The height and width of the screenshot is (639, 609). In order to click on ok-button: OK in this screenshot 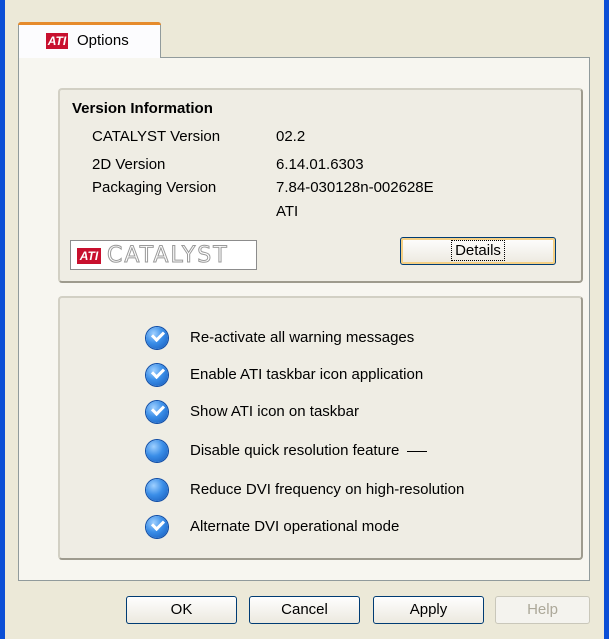, I will do `click(181, 610)`.